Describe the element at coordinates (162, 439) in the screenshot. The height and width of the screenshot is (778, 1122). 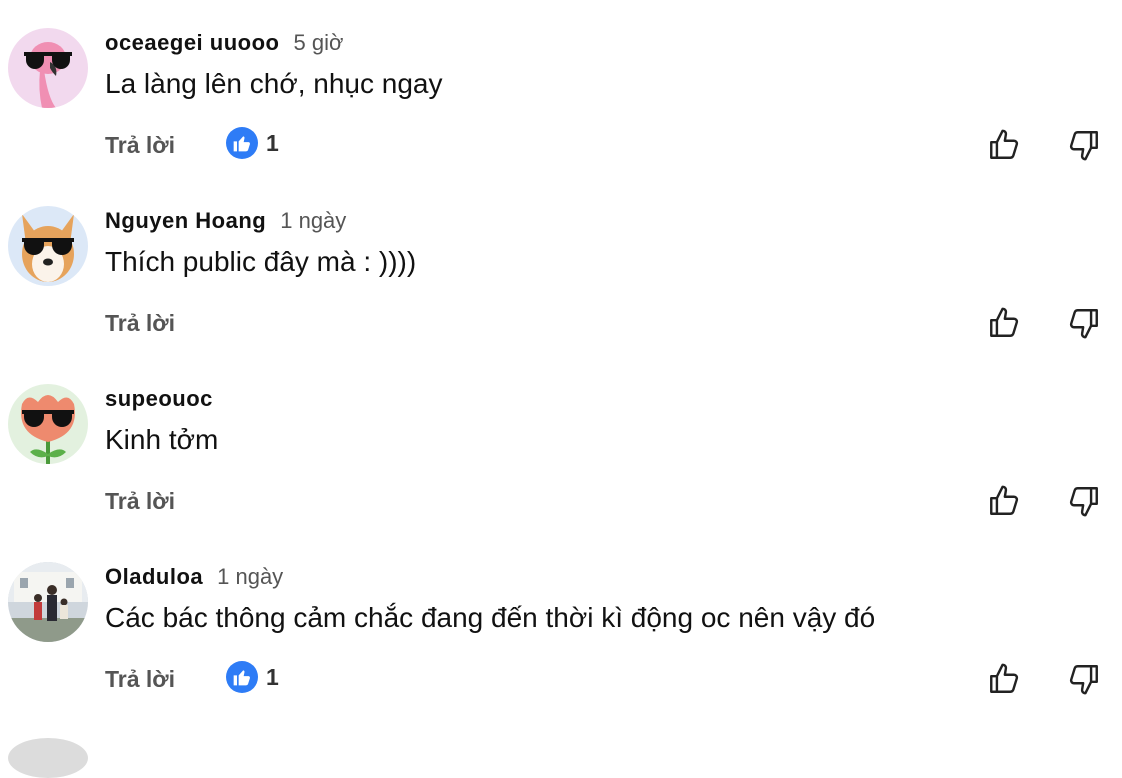
I see `comment-text: Kinh tởm` at that location.